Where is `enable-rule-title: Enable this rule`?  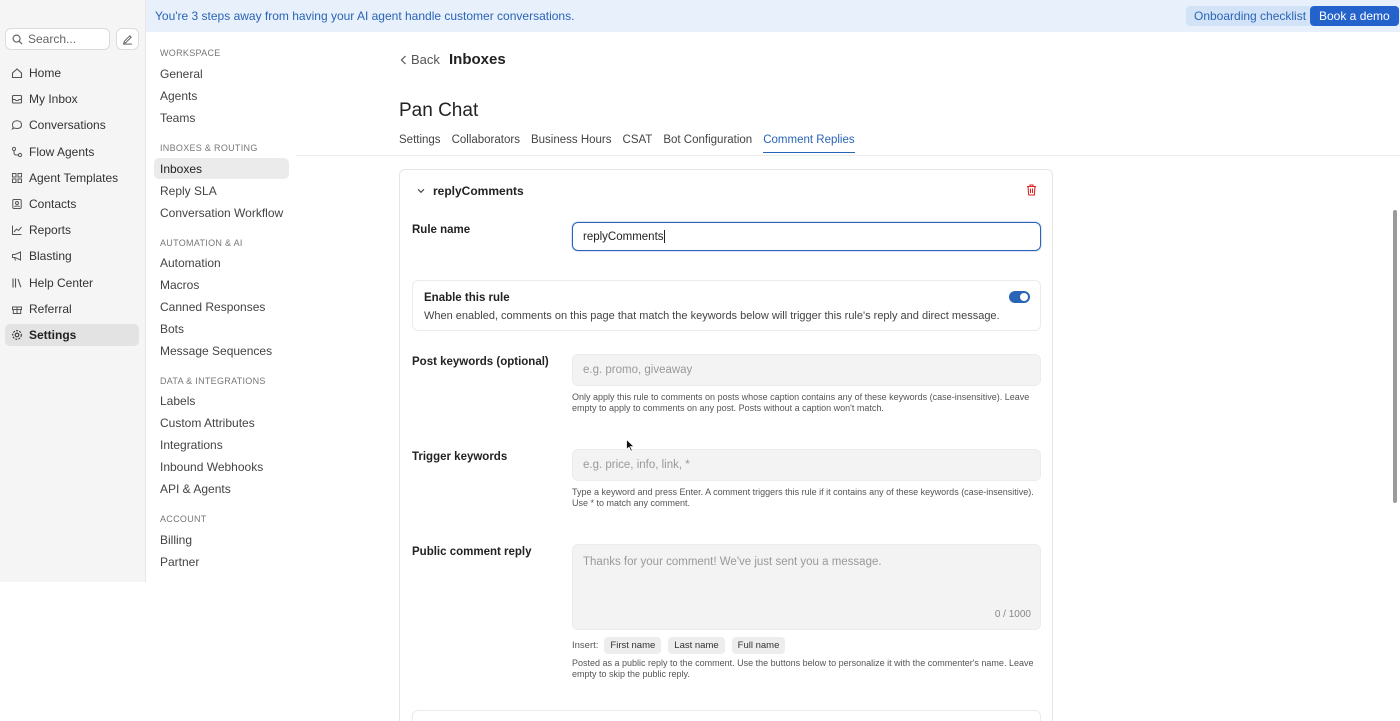 enable-rule-title: Enable this rule is located at coordinates (467, 298).